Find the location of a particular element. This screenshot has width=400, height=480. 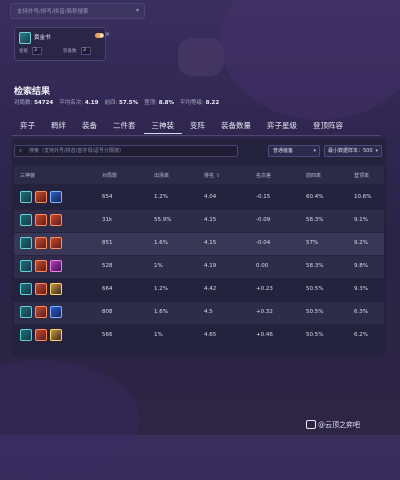

stat-value: 8.8% is located at coordinates (166, 103).